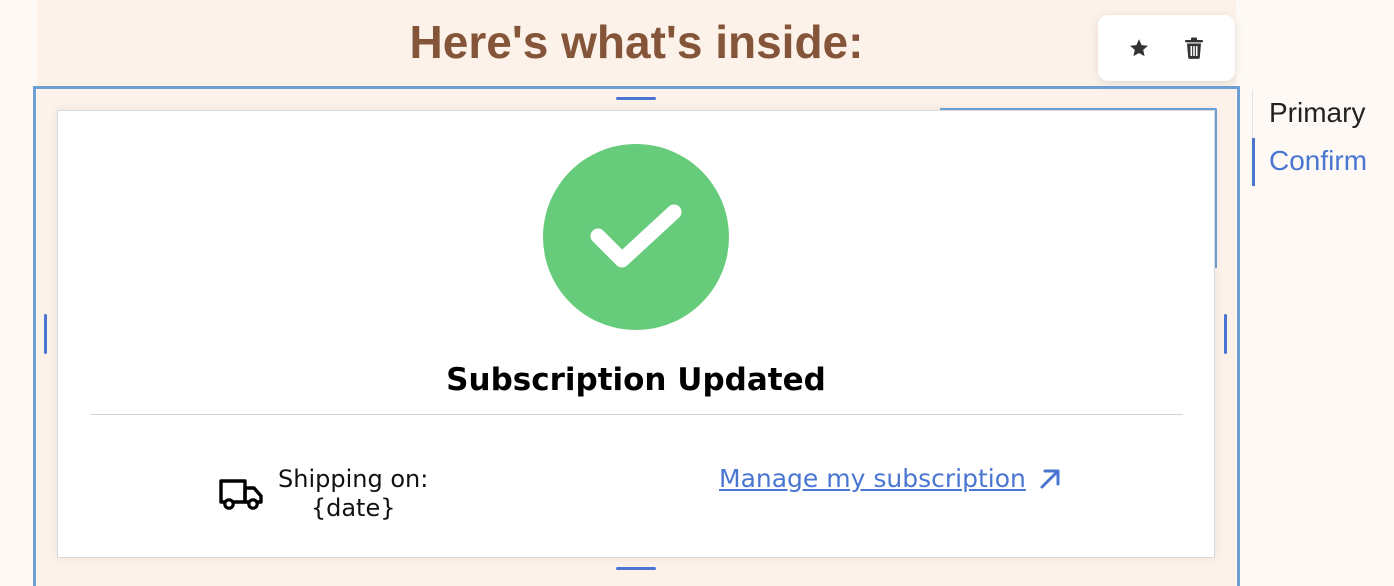 This screenshot has height=586, width=1394. What do you see at coordinates (636, 42) in the screenshot?
I see `section-heading: Here's what's inside:` at bounding box center [636, 42].